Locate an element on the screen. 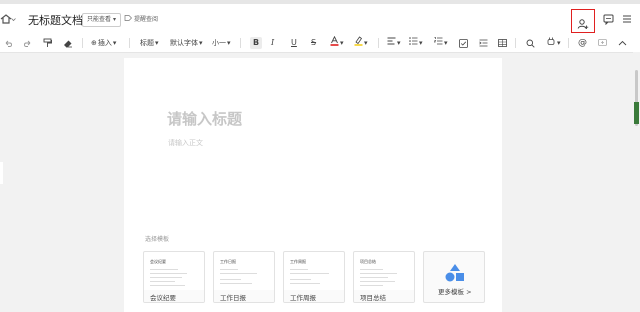 This screenshot has width=640, height=312. template-card-weekly-report: 工作周报 工作周报 is located at coordinates (314, 277).